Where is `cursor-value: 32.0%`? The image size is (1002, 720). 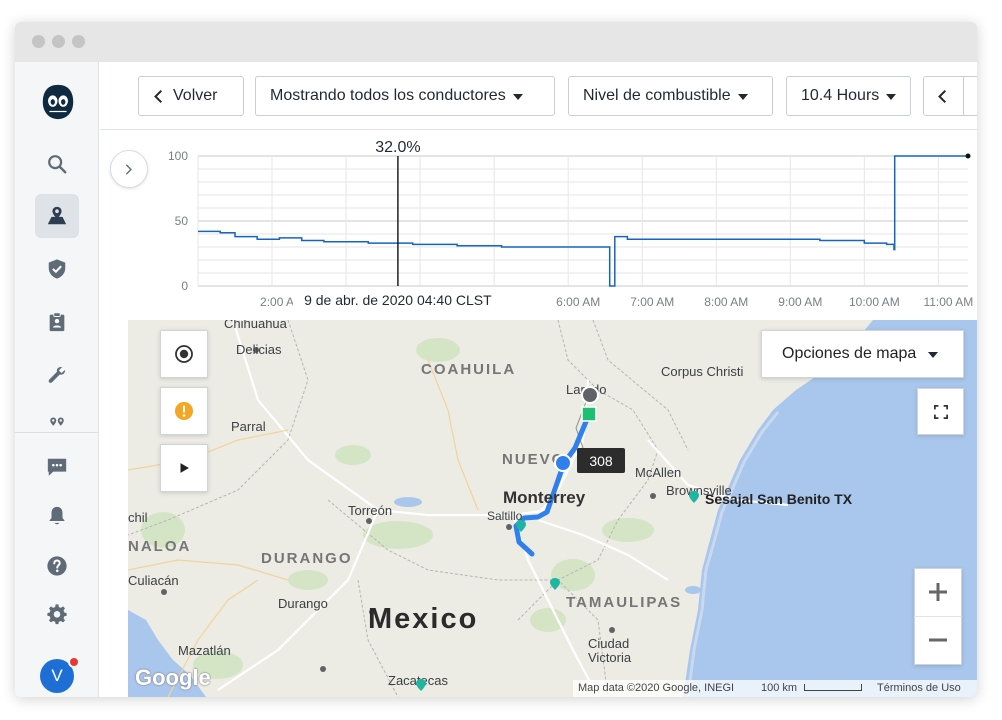 cursor-value: 32.0% is located at coordinates (397, 147).